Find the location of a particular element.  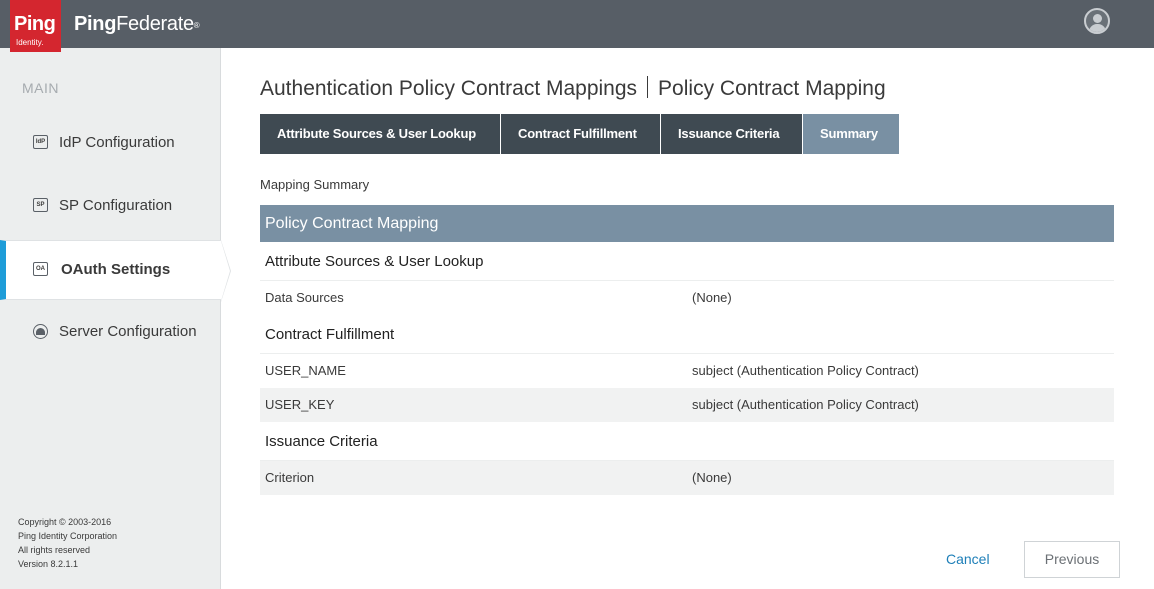

logo-text: Ping is located at coordinates (35, 24).